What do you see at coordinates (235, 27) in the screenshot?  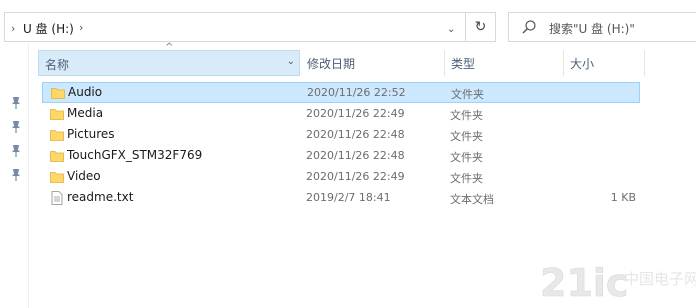 I see `address-bar: › U 盘 (H:) › ⌄` at bounding box center [235, 27].